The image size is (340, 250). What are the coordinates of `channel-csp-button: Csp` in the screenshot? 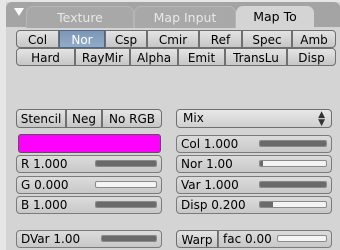 It's located at (126, 39).